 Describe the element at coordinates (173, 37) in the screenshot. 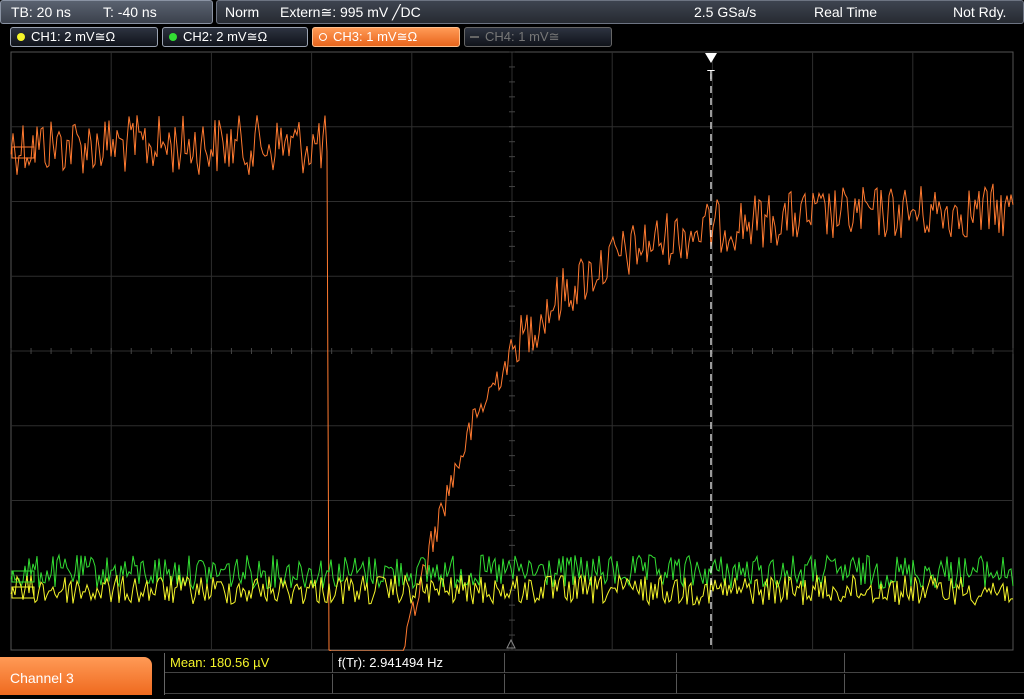

I see `ch2-indicator-icon` at that location.